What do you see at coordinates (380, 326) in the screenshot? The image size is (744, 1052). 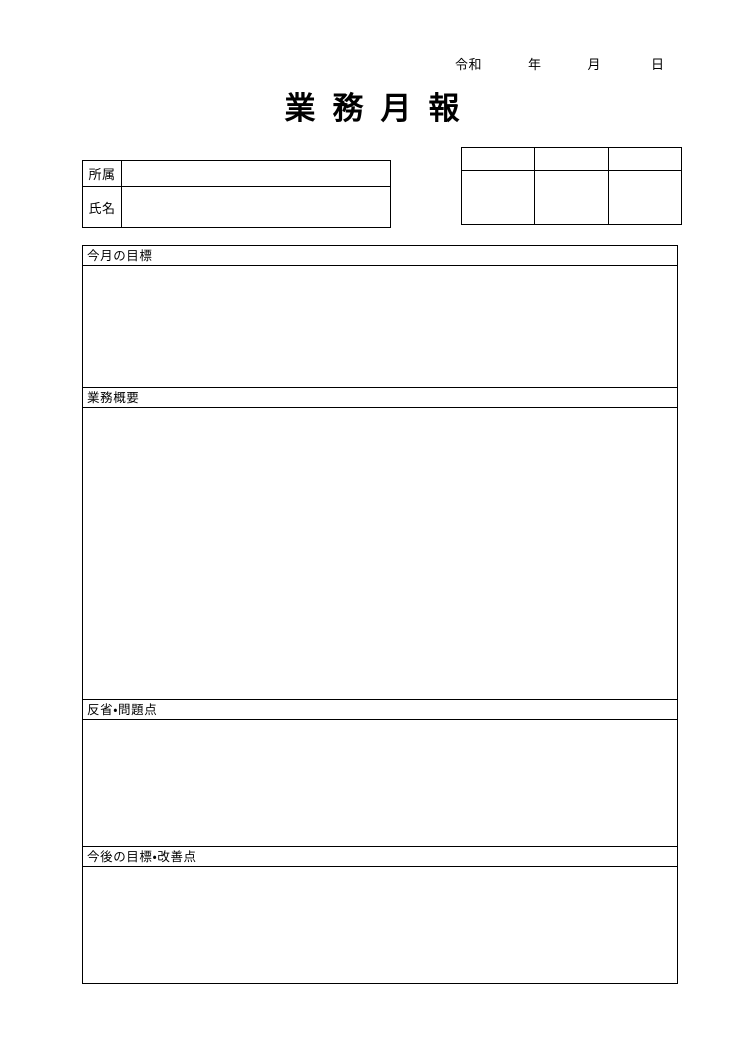 I see `section-body-monthly-goal` at bounding box center [380, 326].